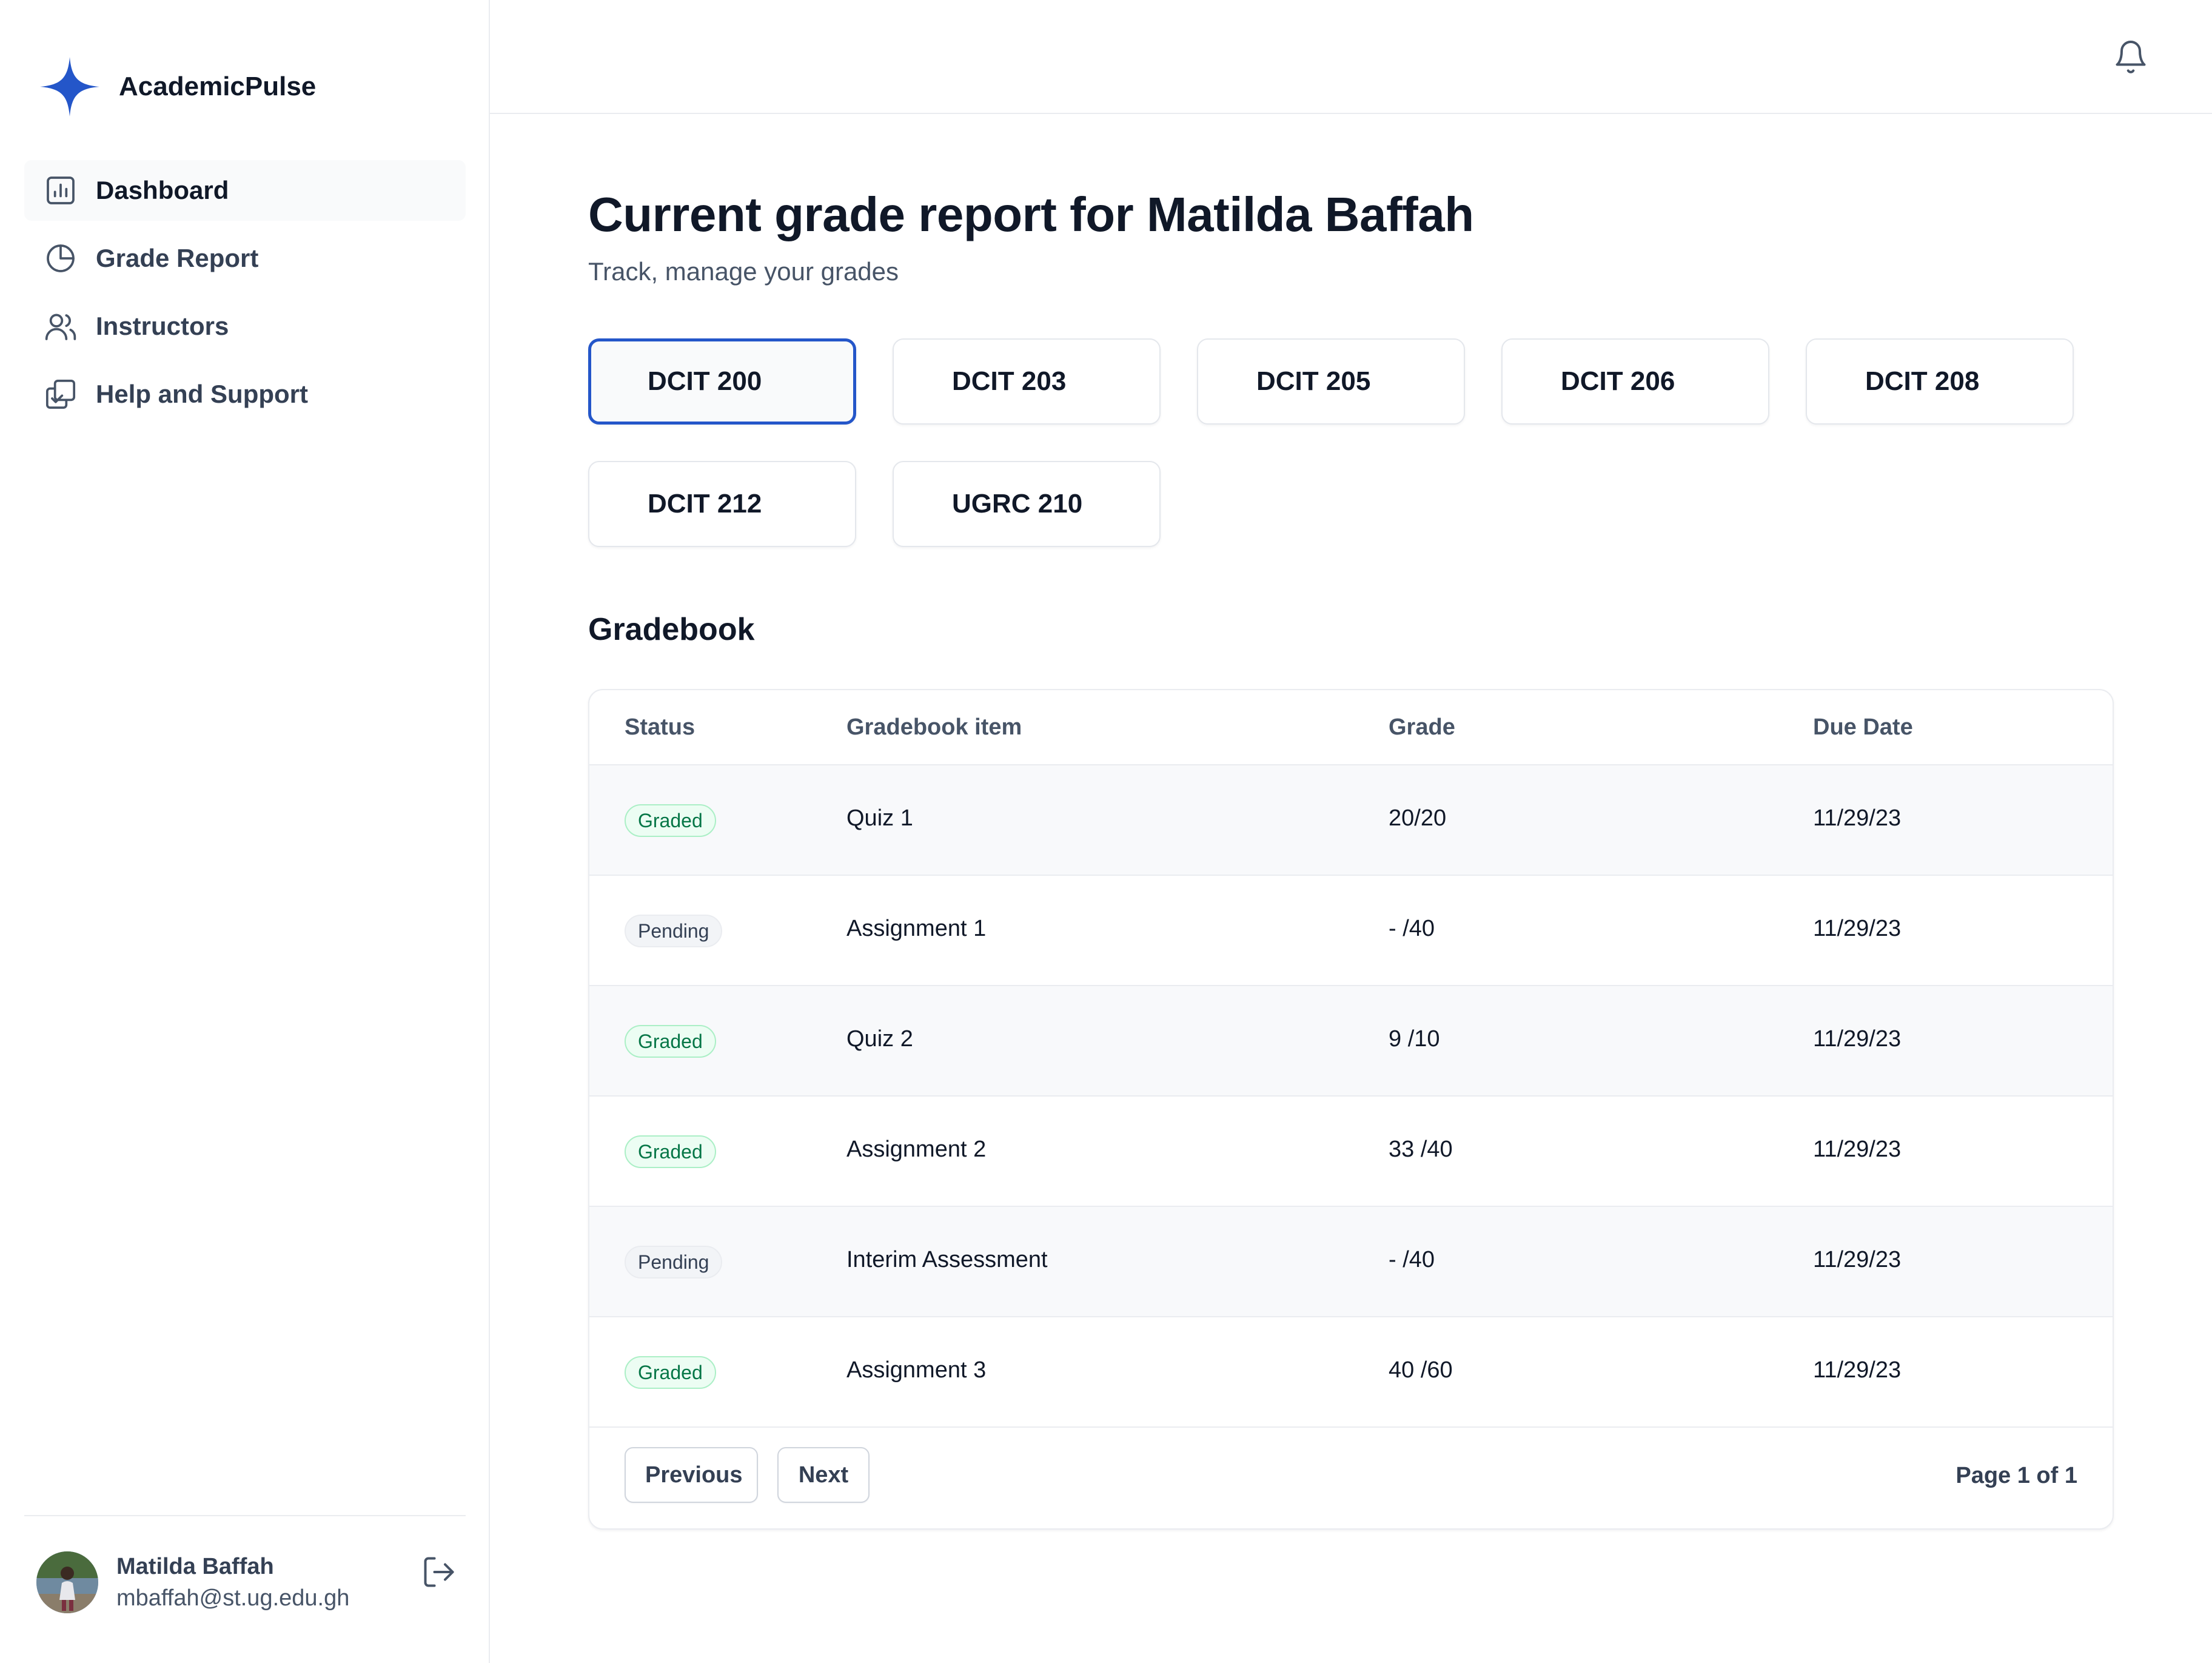  What do you see at coordinates (1421, 1149) in the screenshot?
I see `grade-value: 33 /40` at bounding box center [1421, 1149].